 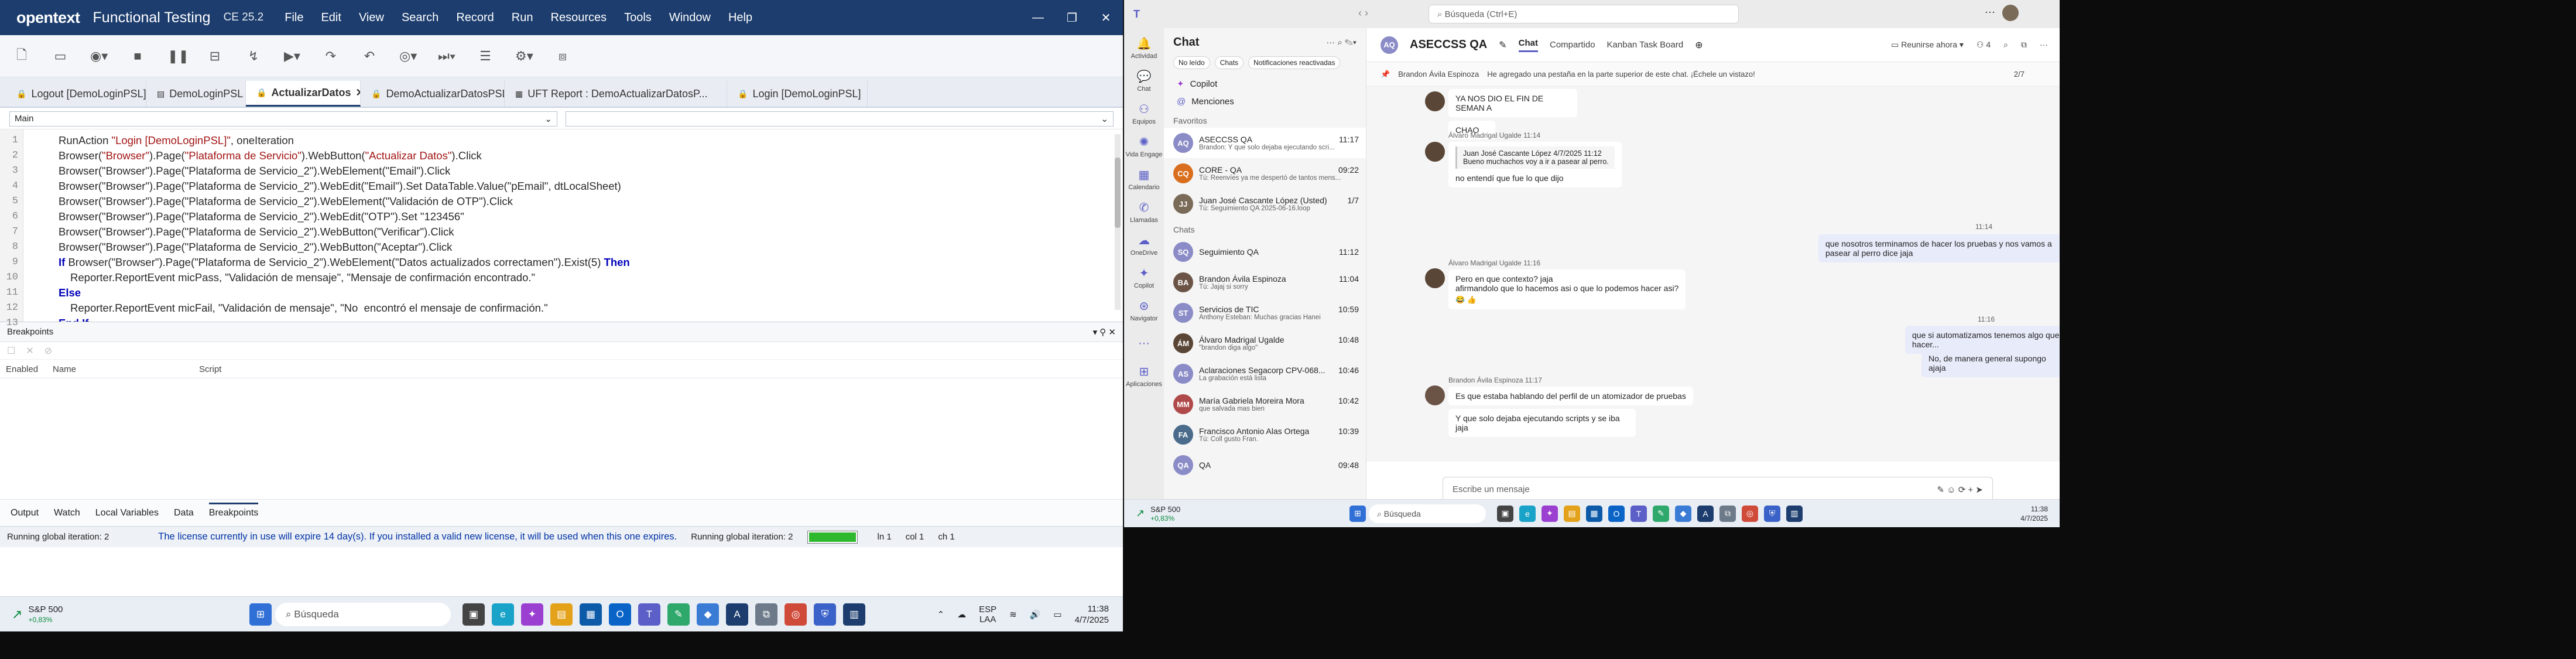 I want to click on participants-button: ⚇ 4, so click(x=1983, y=45).